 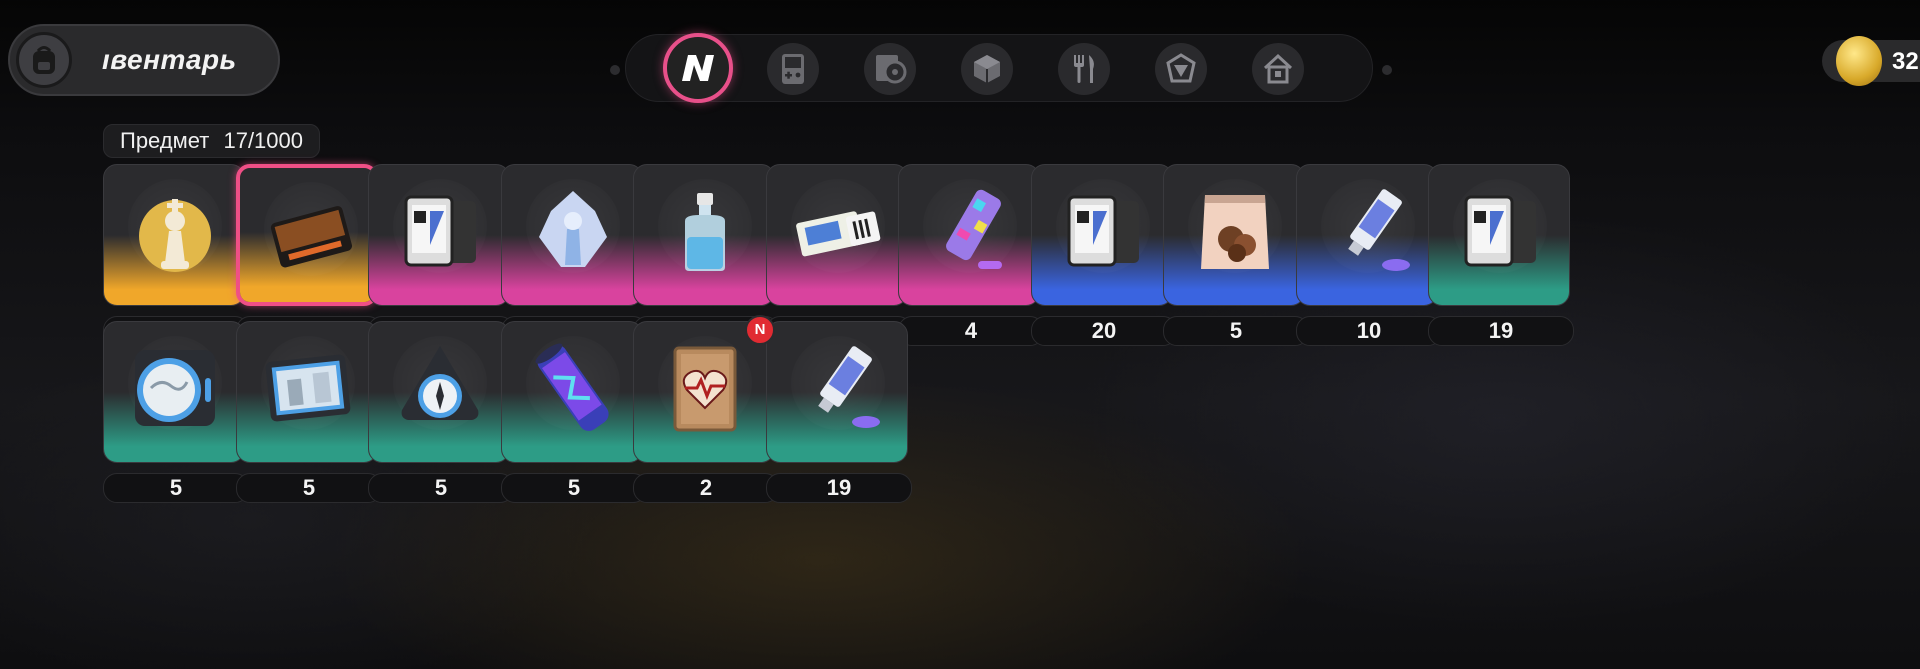 I want to click on tab-gifts, so click(x=1181, y=69).